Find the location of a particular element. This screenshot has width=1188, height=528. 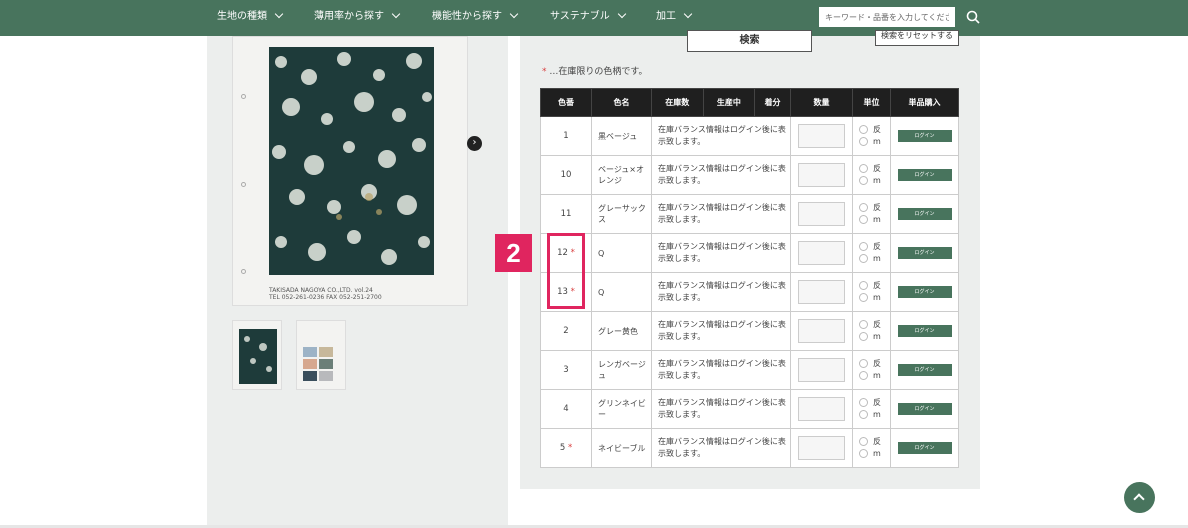

table-row: 12 * Q 在庫バランス情報はログイン後に表示致します。反 m ログイン is located at coordinates (749, 253).